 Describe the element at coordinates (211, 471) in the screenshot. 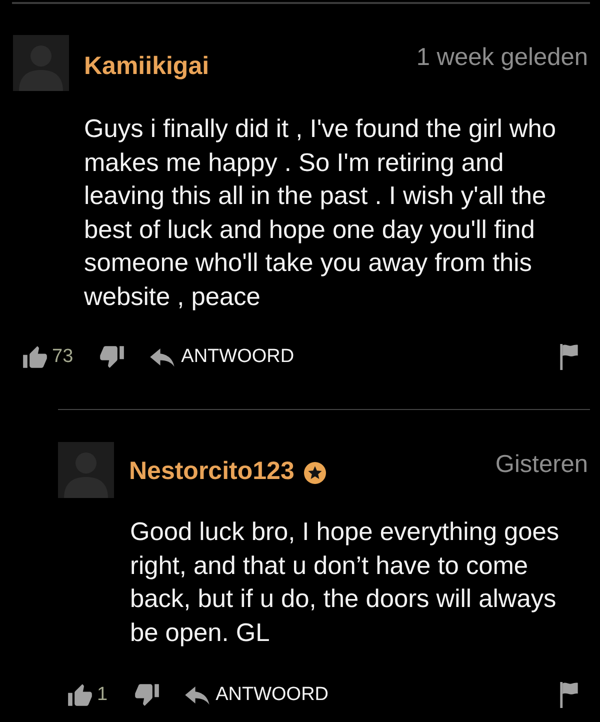

I see `username: Nestorcito123` at that location.